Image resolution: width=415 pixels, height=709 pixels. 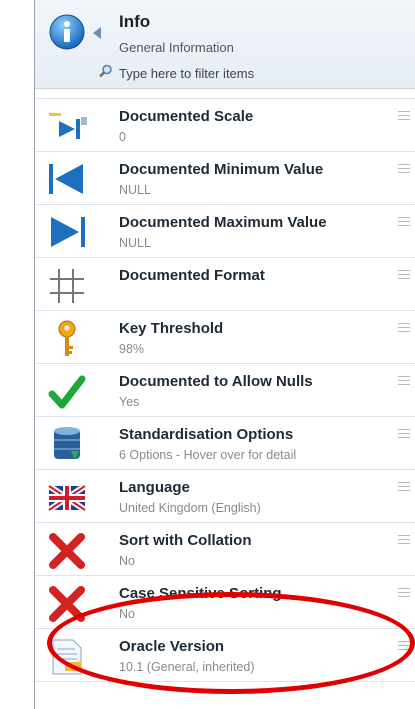 I want to click on list-item: Key Threshold 98%, so click(x=225, y=337).